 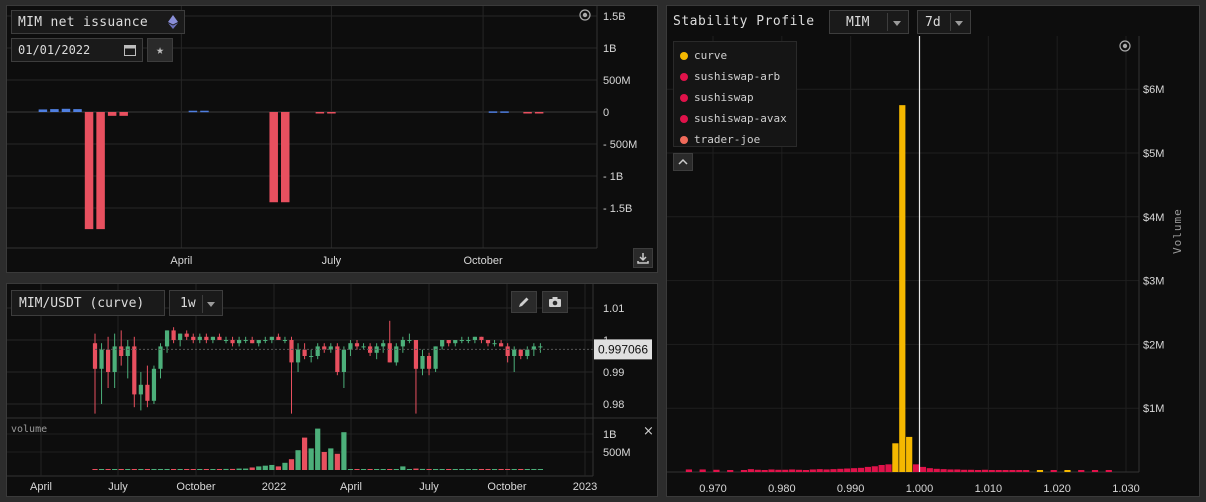 I want to click on legend-item: sushiswap-avax, so click(x=735, y=118).